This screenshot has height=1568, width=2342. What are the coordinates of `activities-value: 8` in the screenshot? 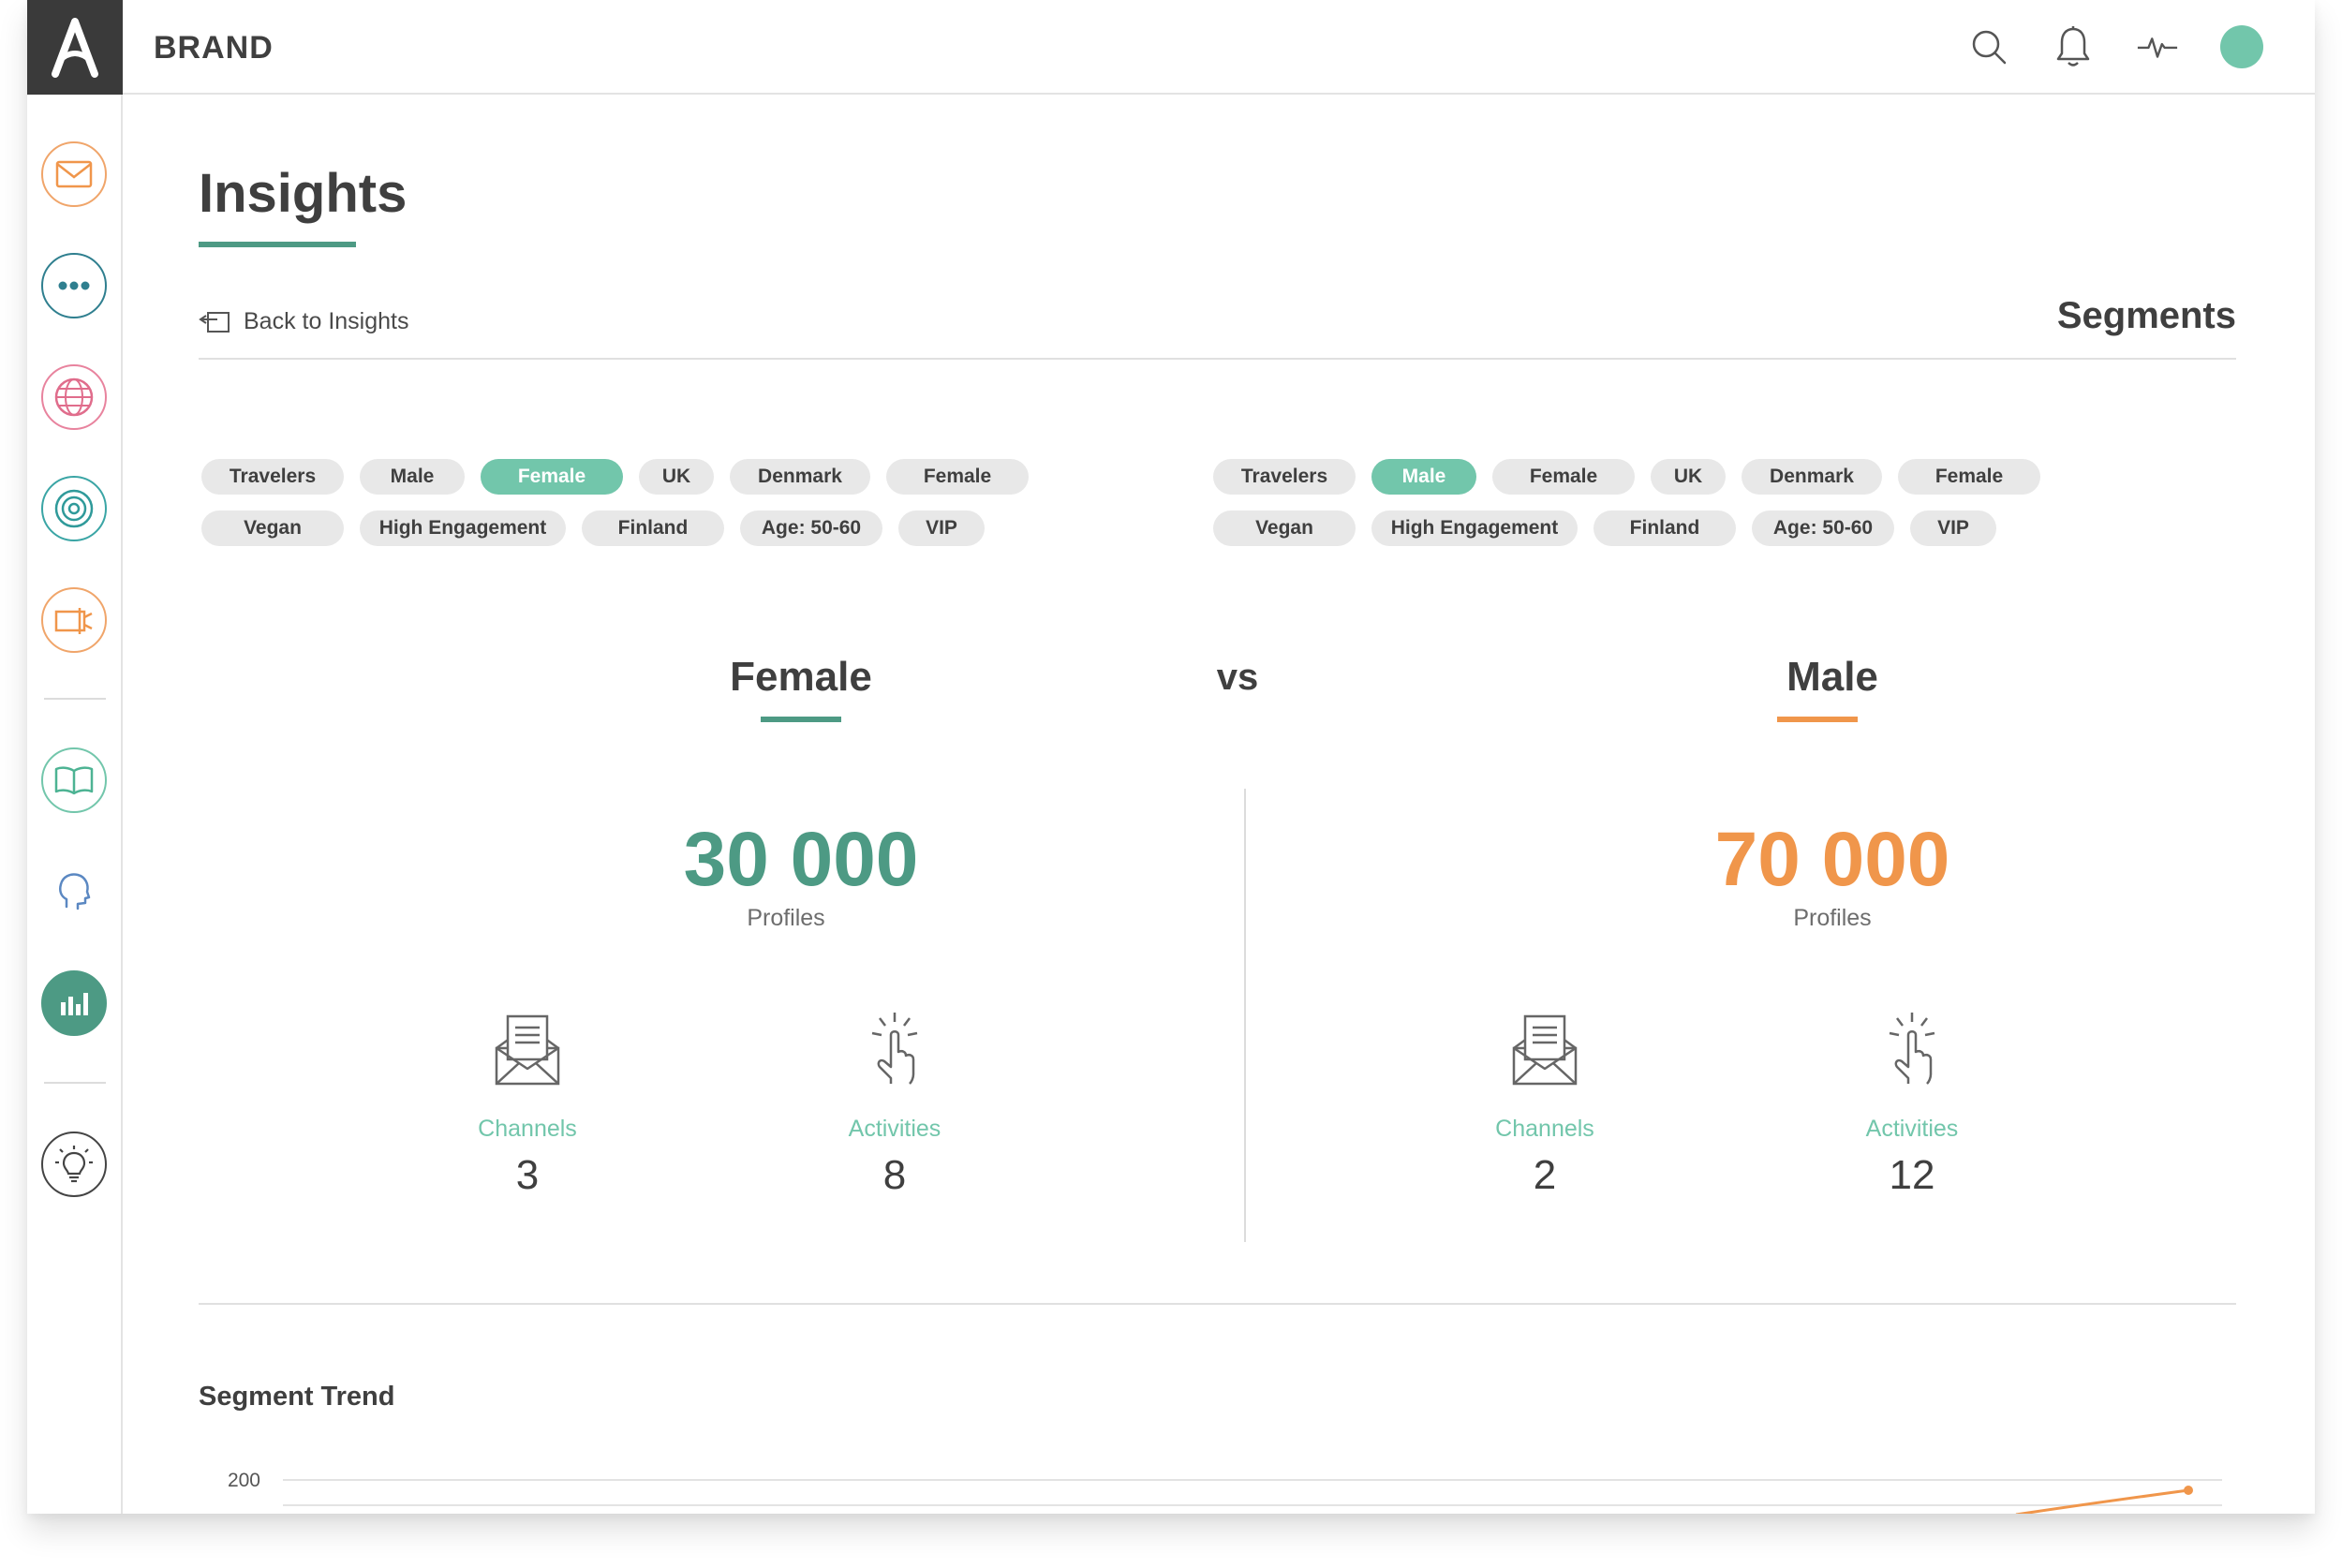 It's located at (894, 1175).